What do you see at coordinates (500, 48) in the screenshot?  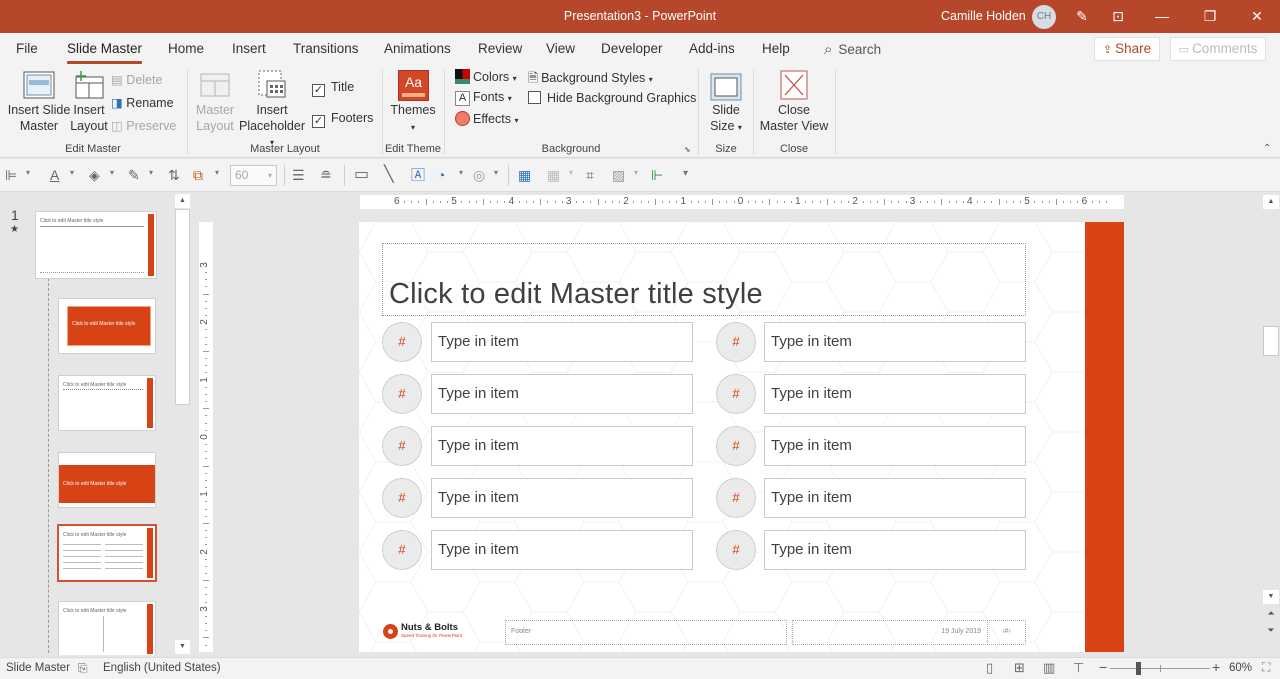 I see `tab-review: Review` at bounding box center [500, 48].